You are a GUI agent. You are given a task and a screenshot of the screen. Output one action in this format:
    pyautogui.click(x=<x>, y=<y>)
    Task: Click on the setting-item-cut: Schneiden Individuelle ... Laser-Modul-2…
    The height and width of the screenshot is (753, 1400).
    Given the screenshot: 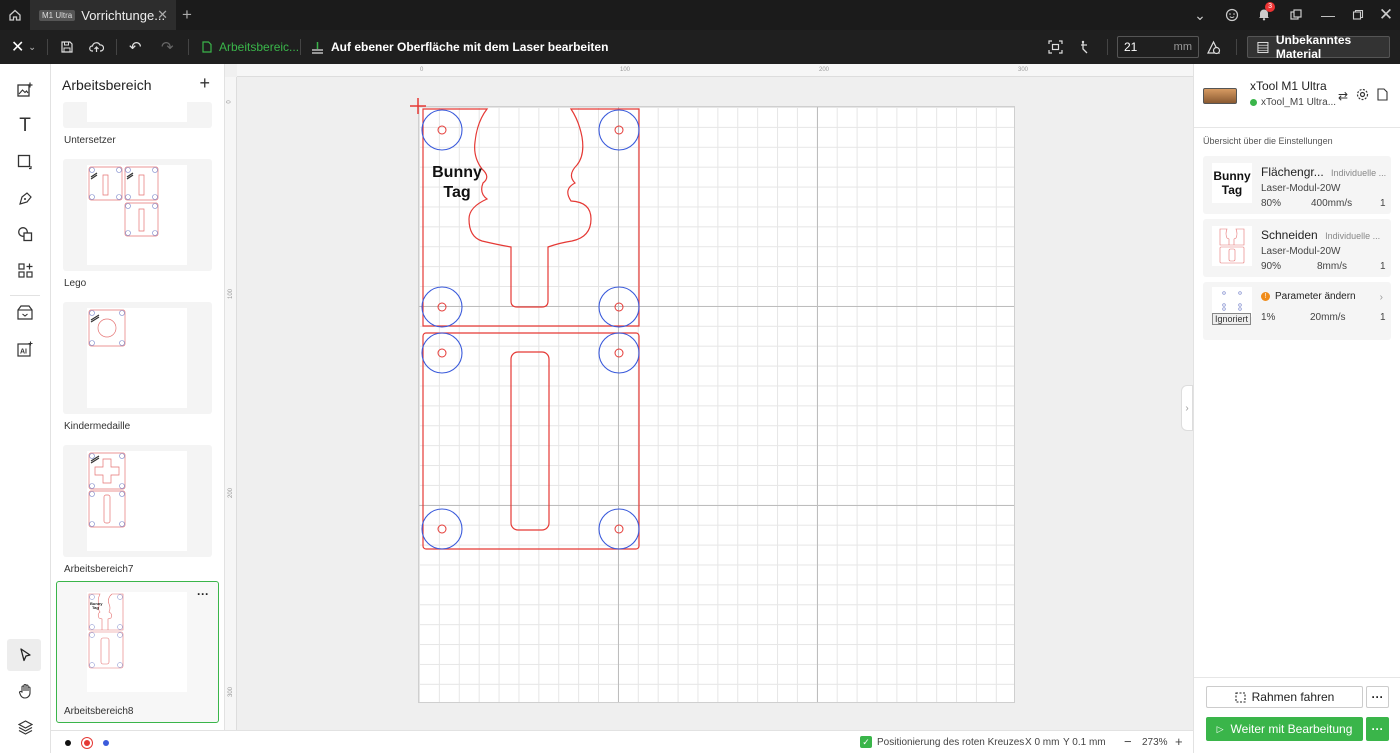 What is the action you would take?
    pyautogui.click(x=1297, y=248)
    